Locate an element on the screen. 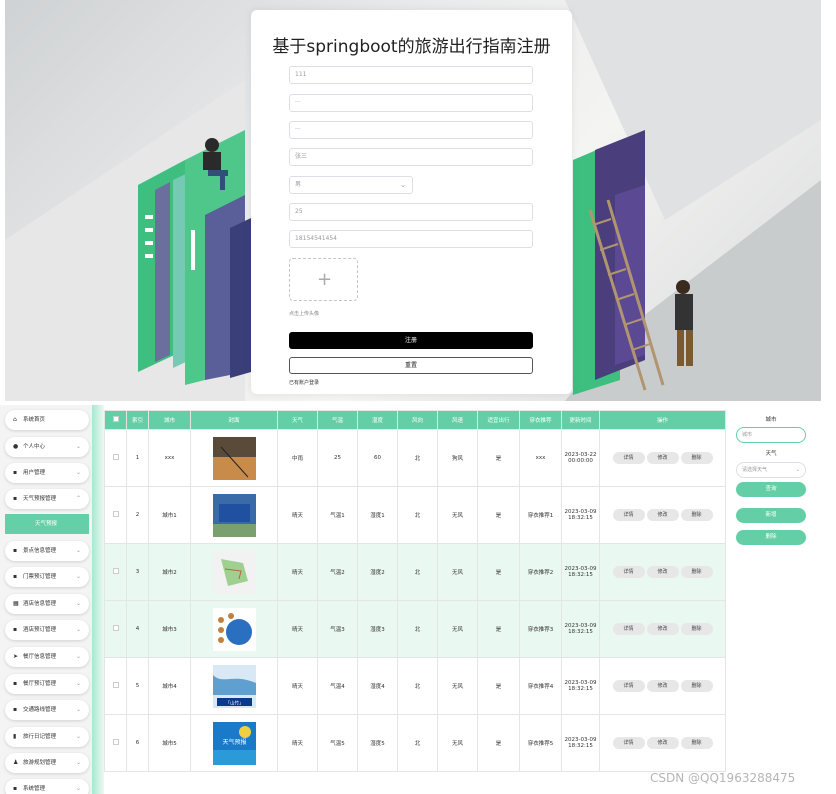 Image resolution: width=836 pixels, height=794 pixels. cell-weather: 晴天 is located at coordinates (297, 743).